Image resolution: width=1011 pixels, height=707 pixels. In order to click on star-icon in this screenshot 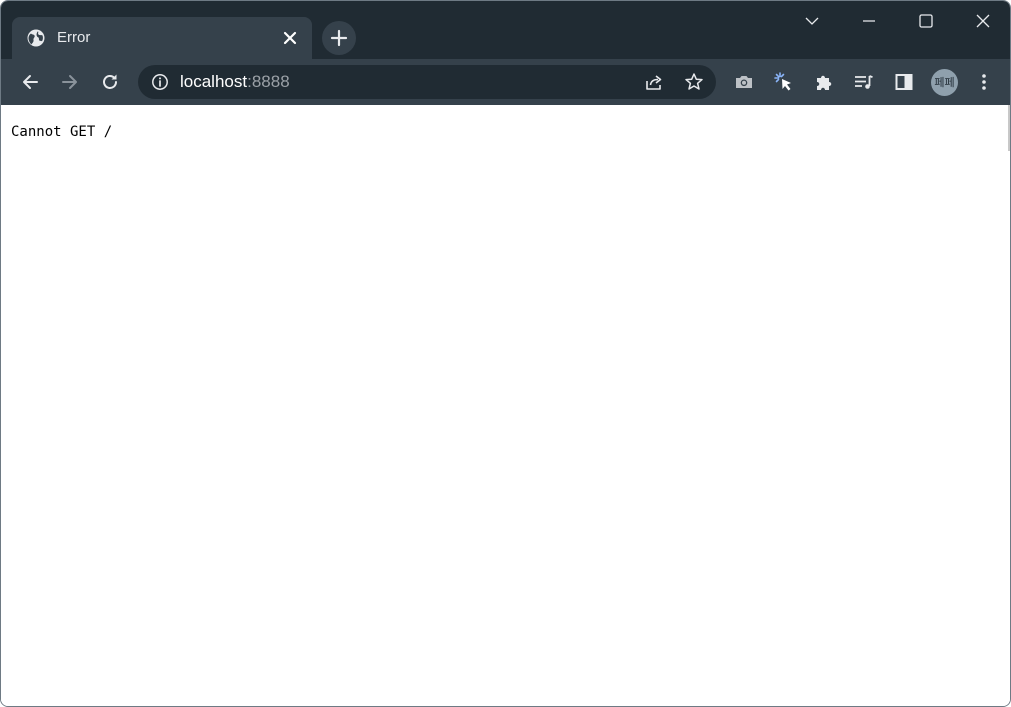, I will do `click(694, 82)`.